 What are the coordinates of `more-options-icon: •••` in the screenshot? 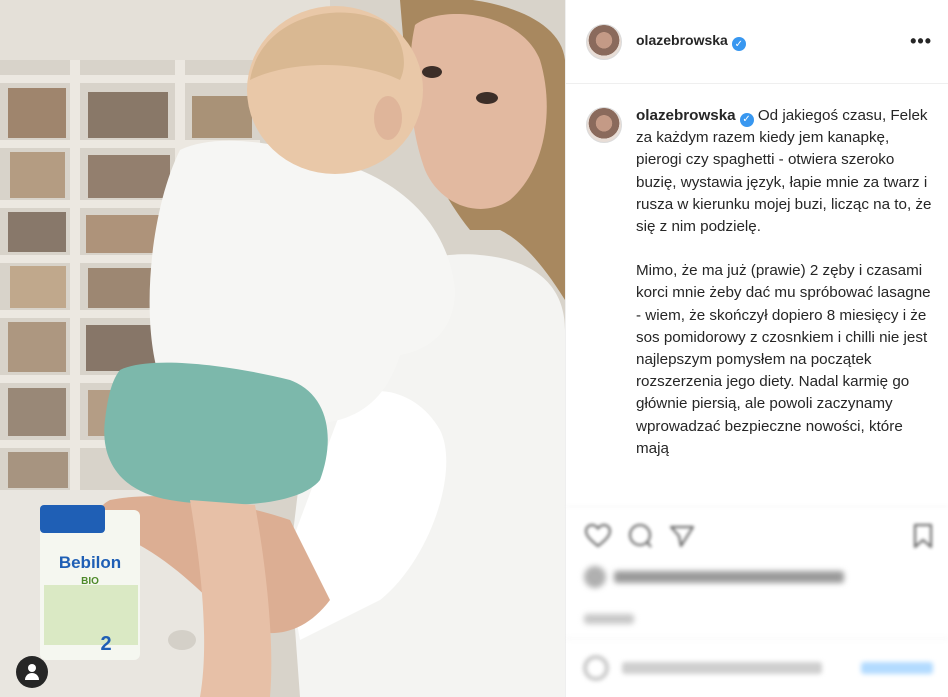 It's located at (921, 41).